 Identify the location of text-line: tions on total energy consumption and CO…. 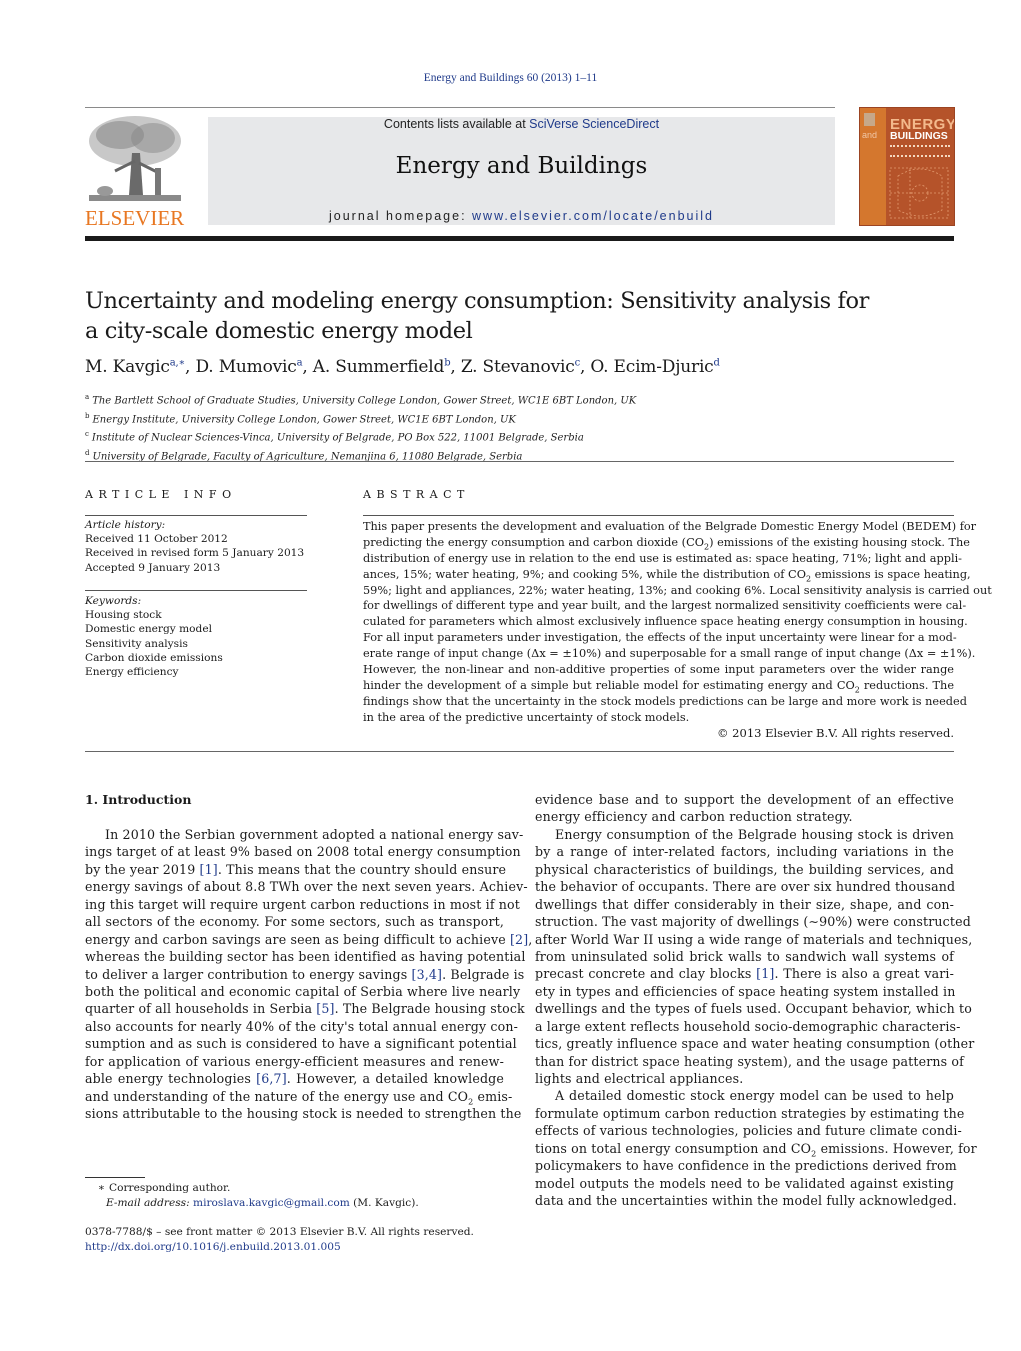
(756, 1149).